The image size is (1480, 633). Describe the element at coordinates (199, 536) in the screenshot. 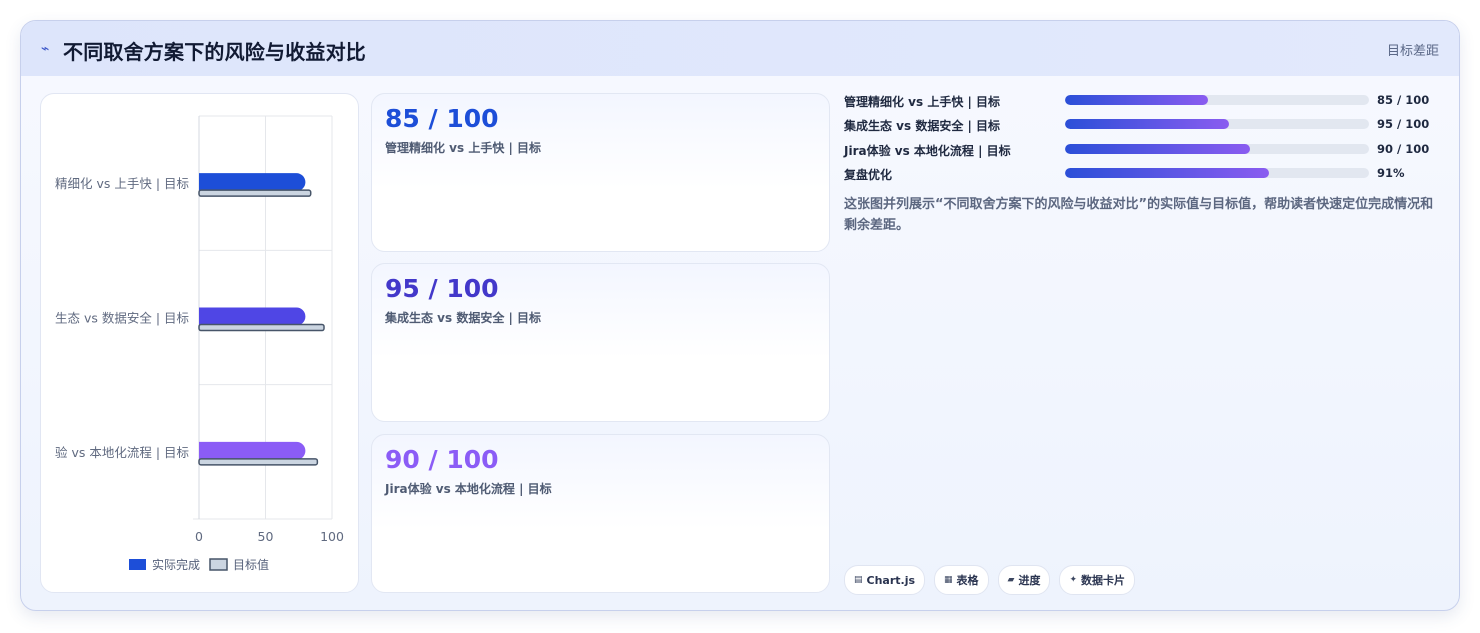

I see `x-tick-label: 0` at that location.